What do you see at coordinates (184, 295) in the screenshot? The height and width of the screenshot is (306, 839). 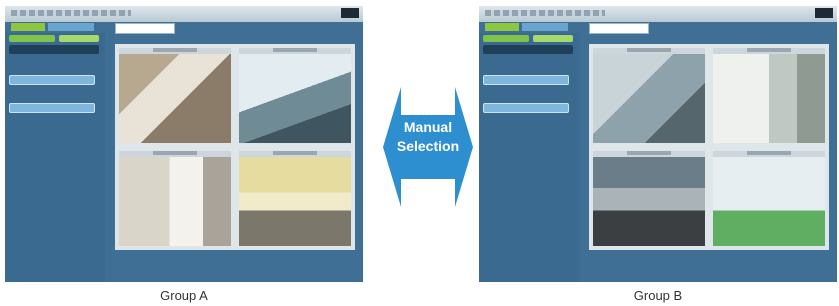 I see `group-a-caption: Group A` at bounding box center [184, 295].